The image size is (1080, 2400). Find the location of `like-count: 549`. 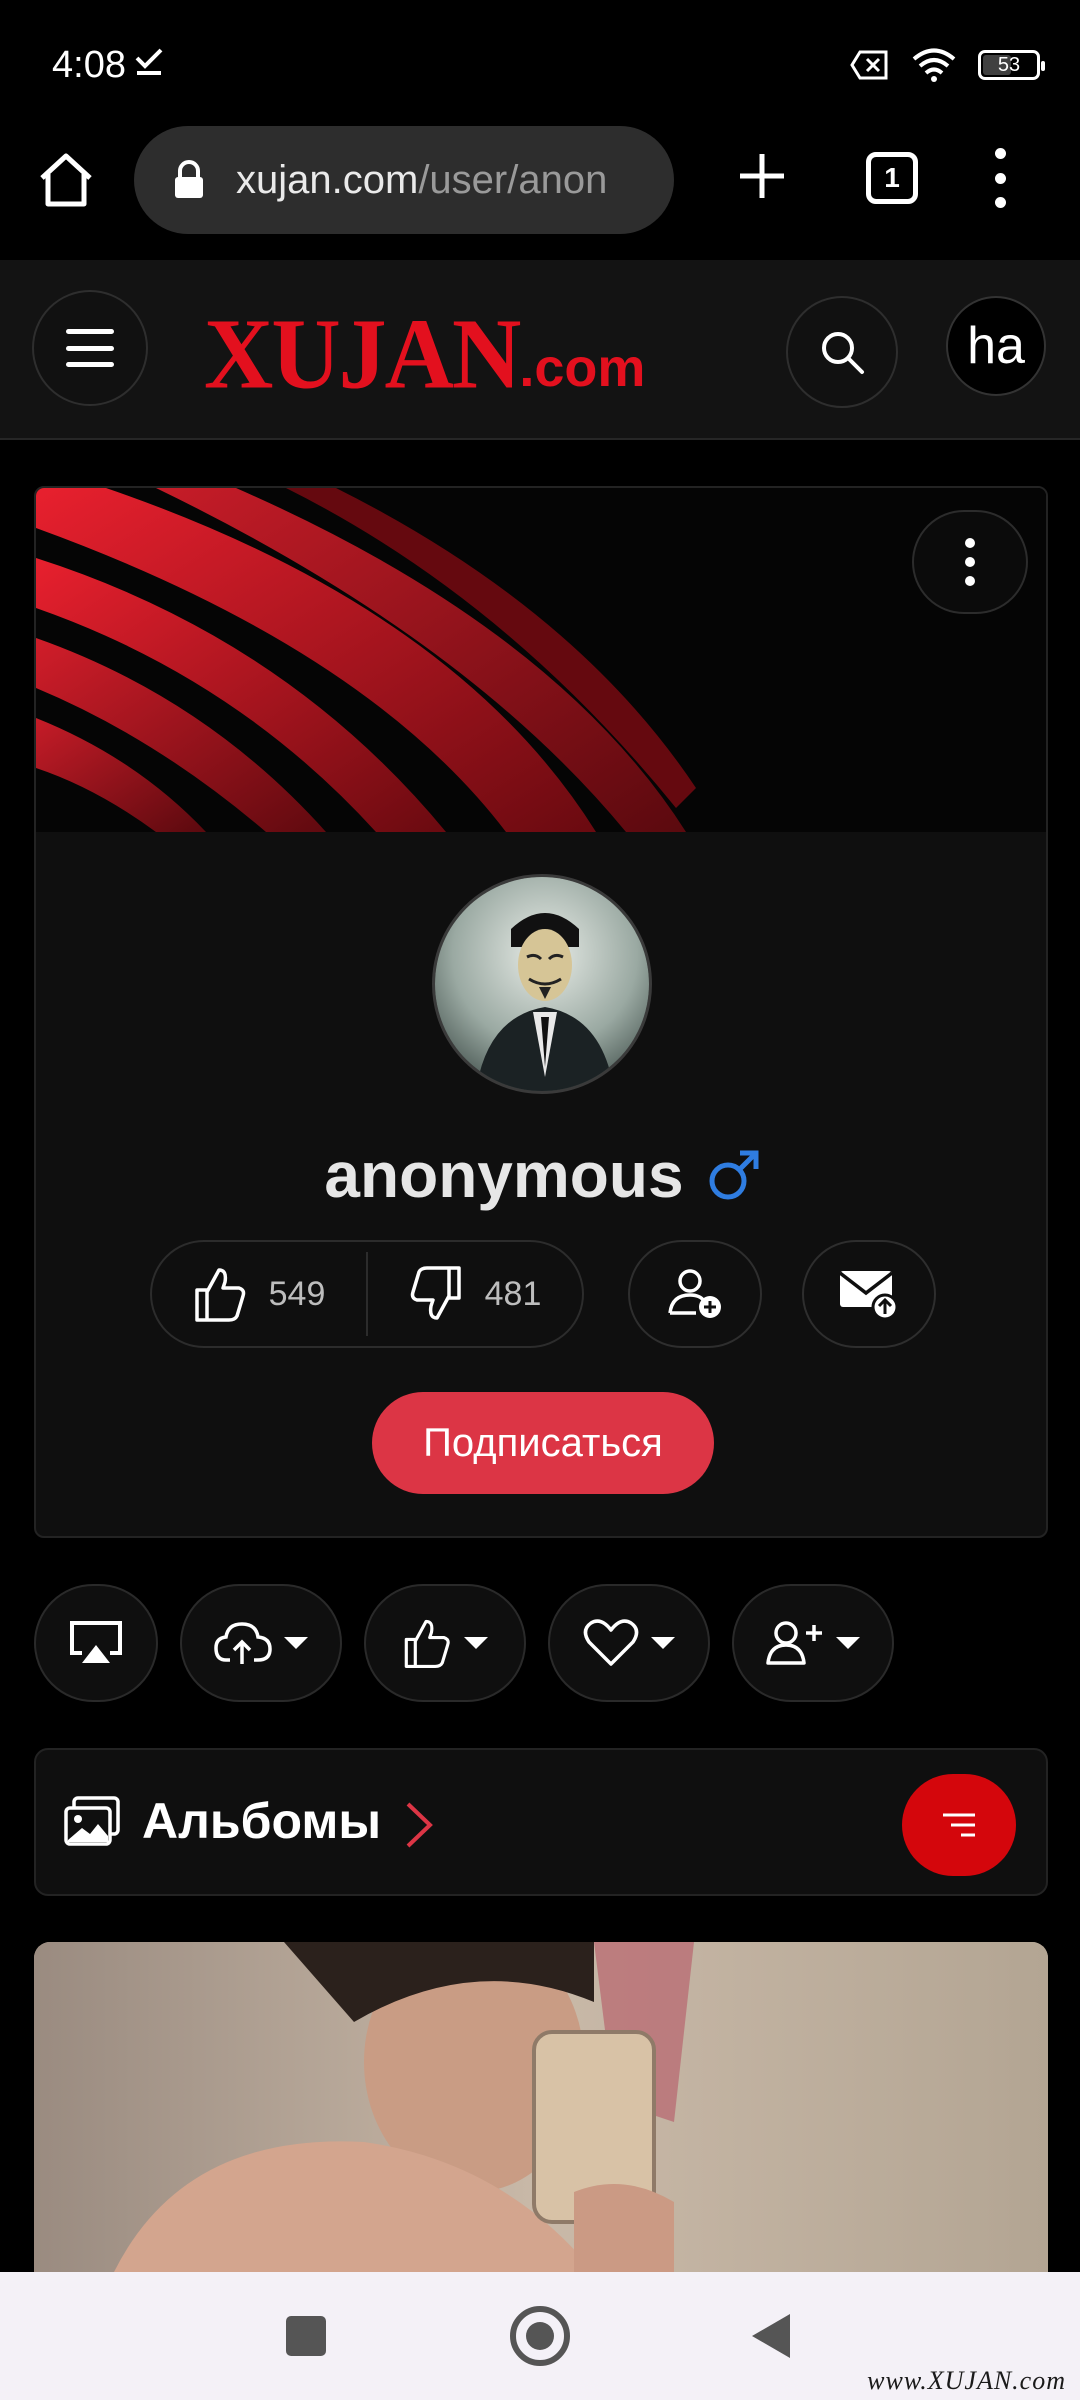

like-count: 549 is located at coordinates (297, 1293).